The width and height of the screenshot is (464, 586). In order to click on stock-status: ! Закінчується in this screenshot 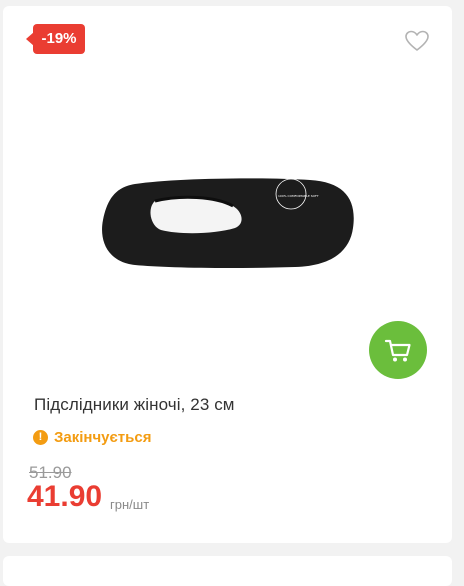, I will do `click(92, 437)`.